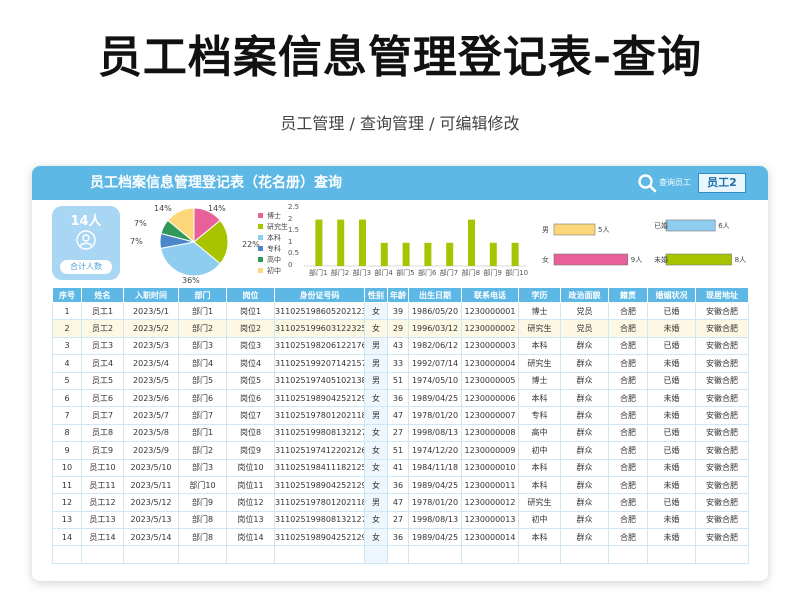 Image resolution: width=800 pixels, height=613 pixels. What do you see at coordinates (102, 415) in the screenshot?
I see `table-cell: 员工7` at bounding box center [102, 415].